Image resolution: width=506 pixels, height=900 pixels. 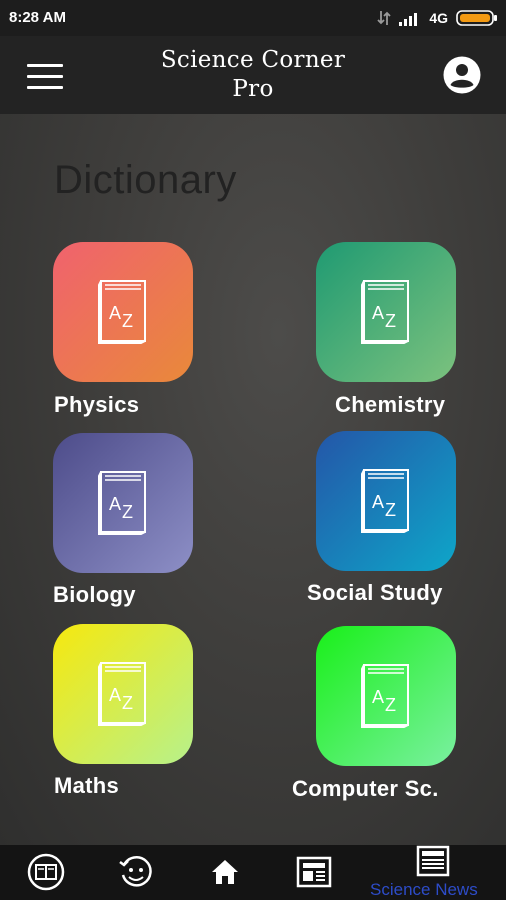 I want to click on network-type: 4G, so click(x=438, y=18).